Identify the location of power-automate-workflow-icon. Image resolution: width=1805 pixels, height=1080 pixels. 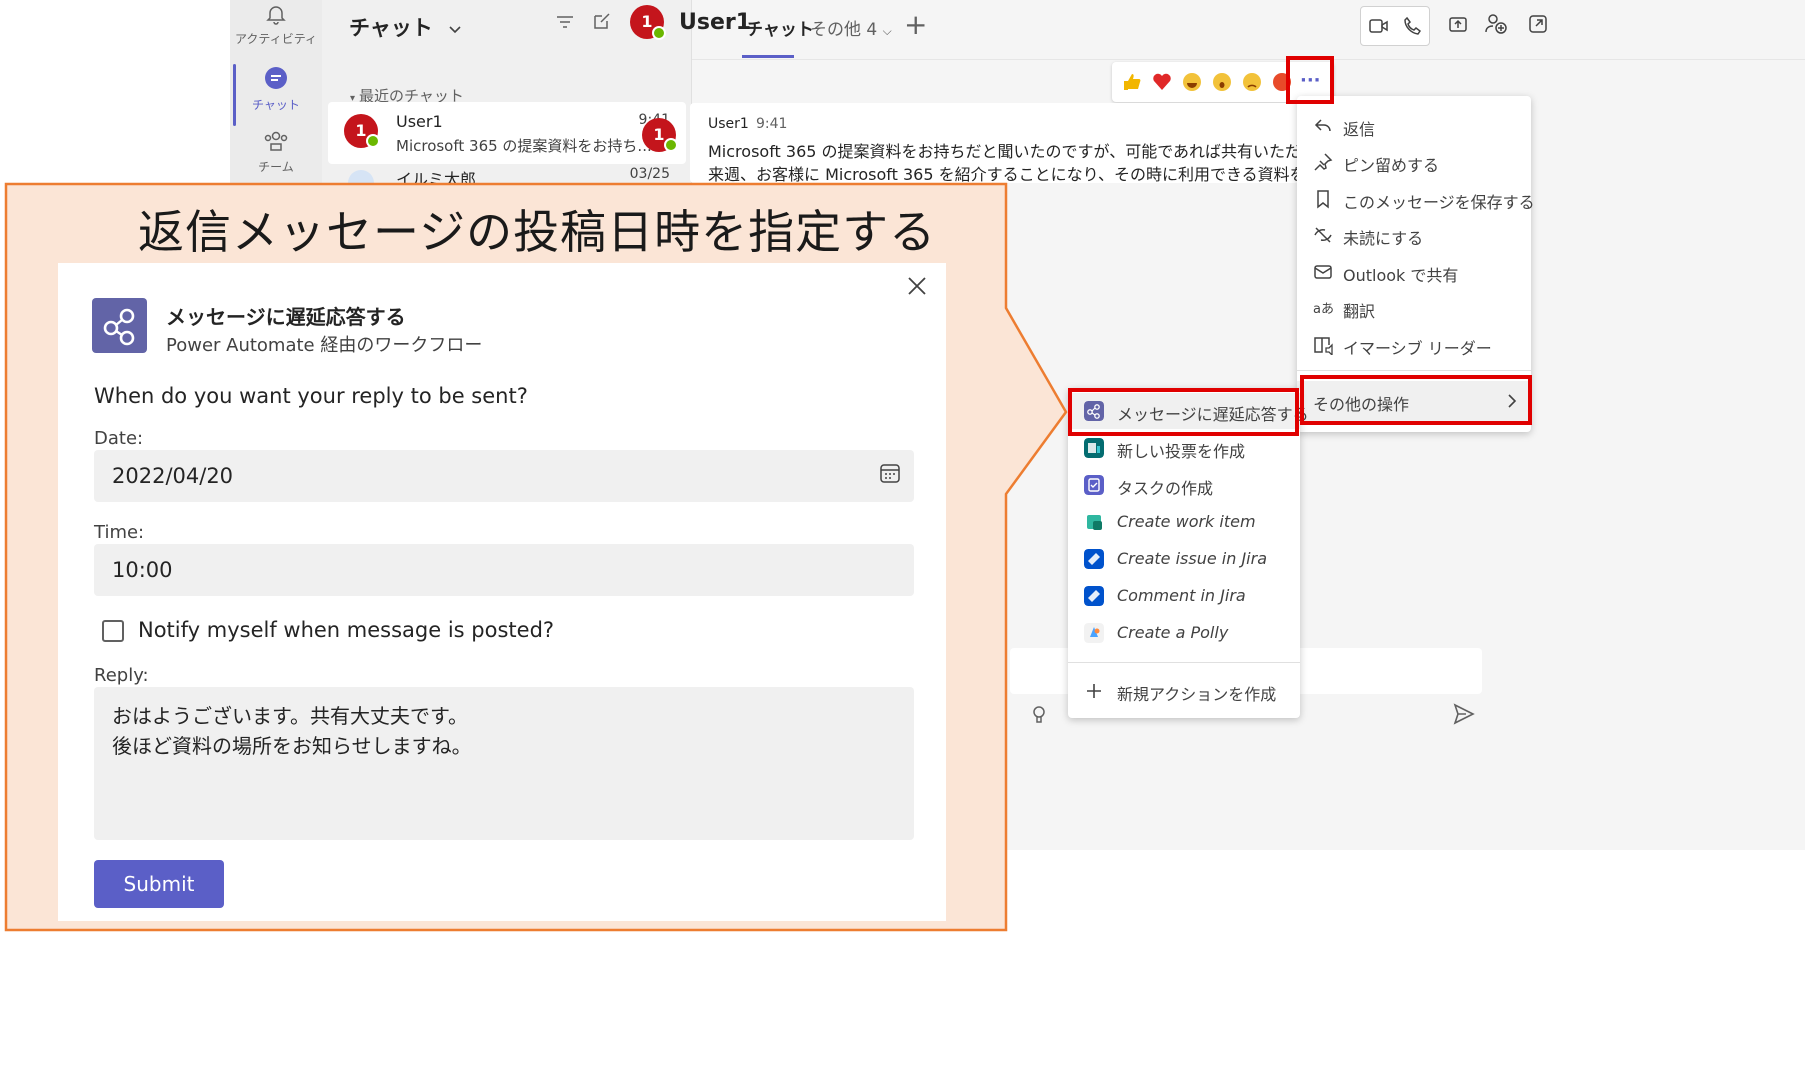
(119, 325).